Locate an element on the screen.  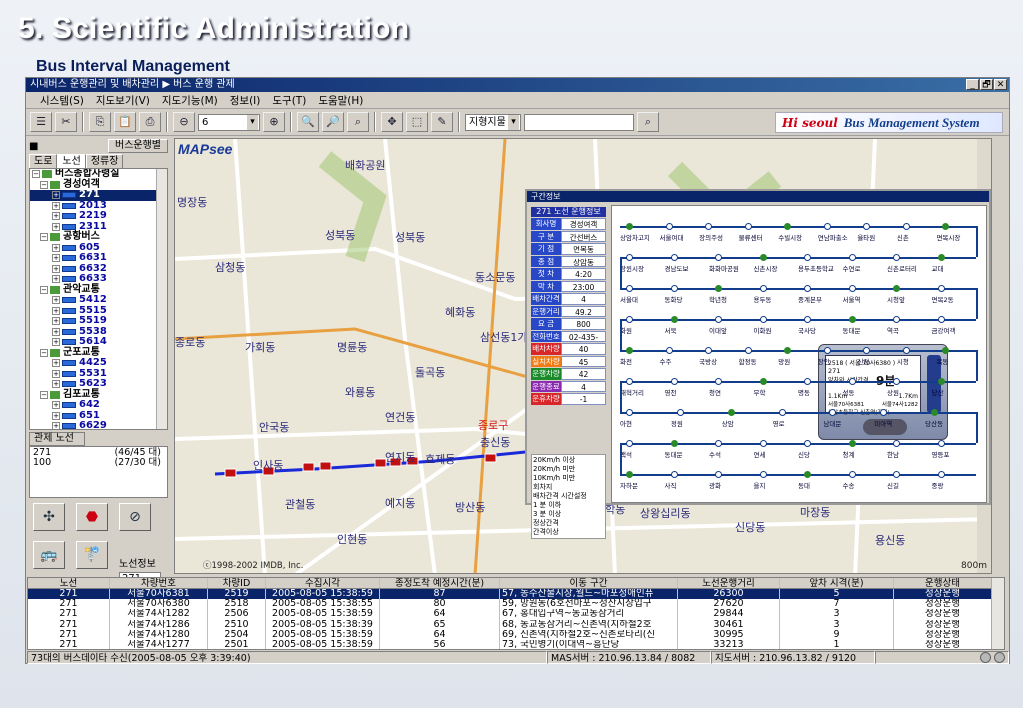
print-icon: ⎙ is located at coordinates (150, 122).